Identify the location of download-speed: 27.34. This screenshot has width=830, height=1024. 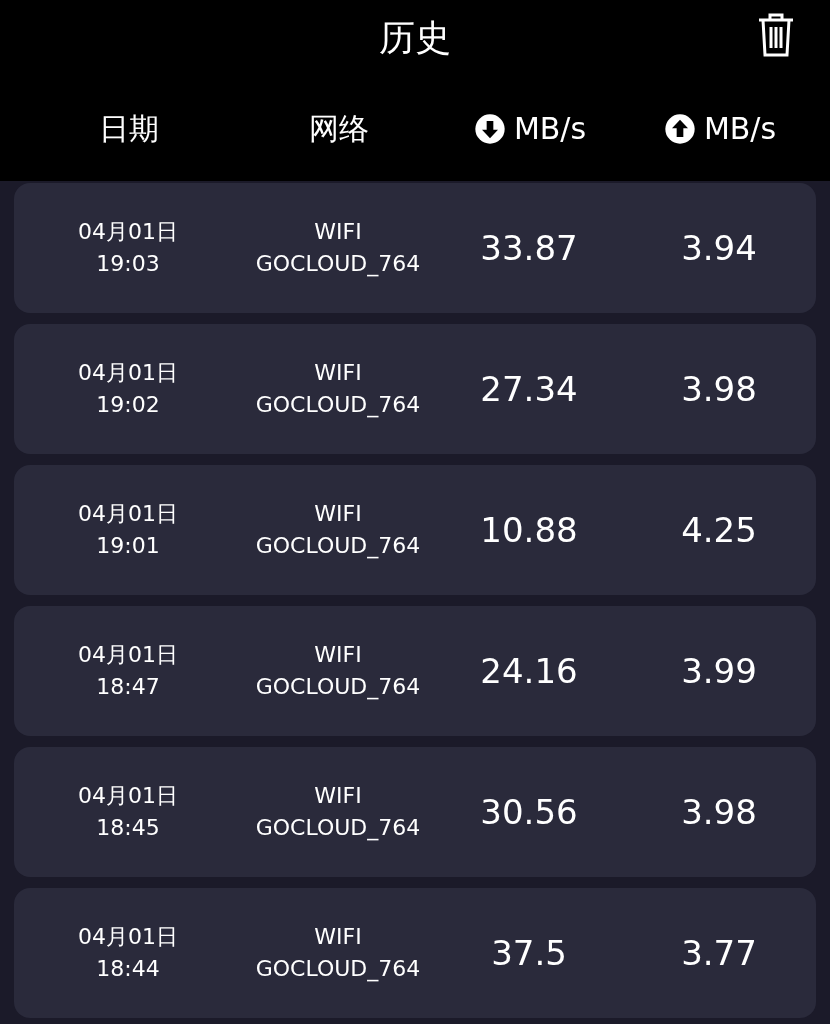
(529, 389).